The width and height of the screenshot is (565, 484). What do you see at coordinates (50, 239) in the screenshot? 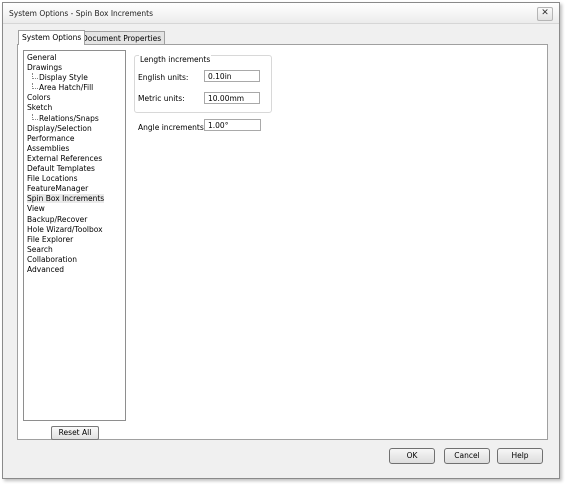
I see `tree-item-label: File Explorer` at bounding box center [50, 239].